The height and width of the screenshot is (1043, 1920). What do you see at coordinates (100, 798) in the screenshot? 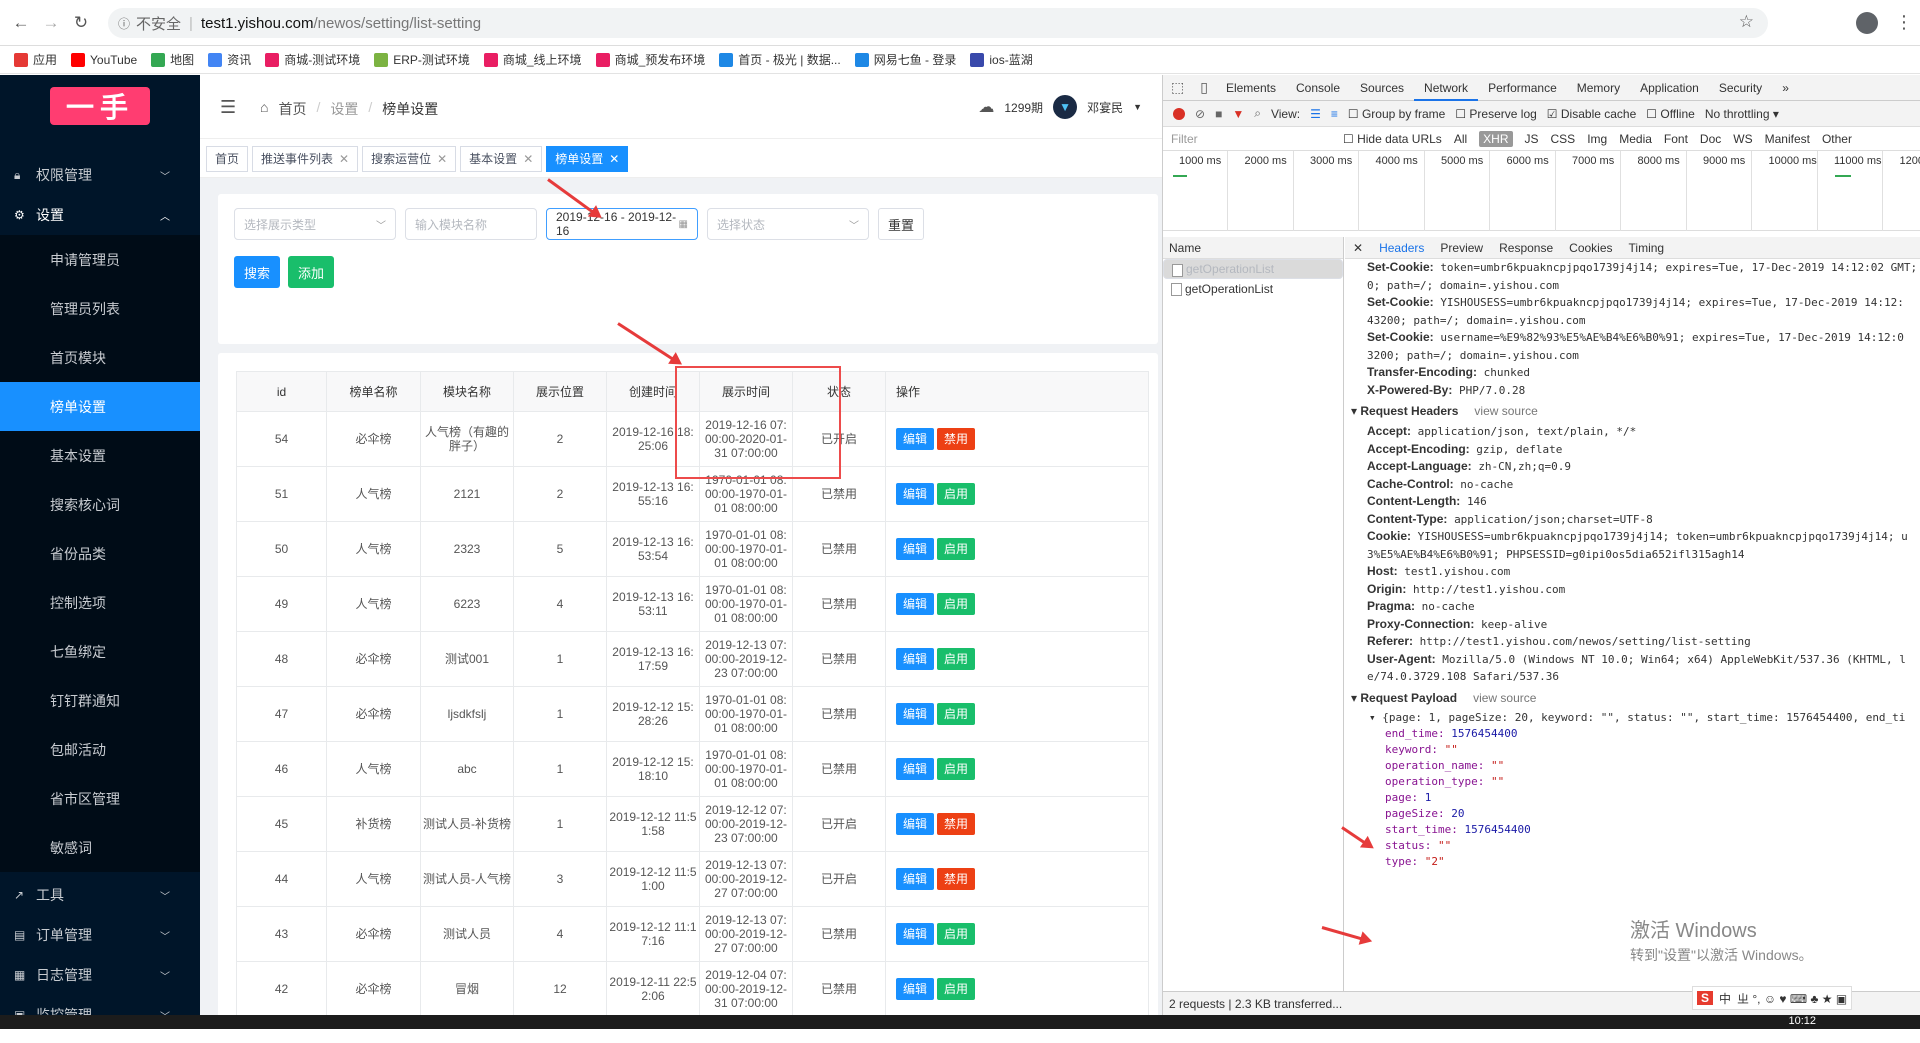
I see `sidebar-subitem: 省市区管理` at bounding box center [100, 798].